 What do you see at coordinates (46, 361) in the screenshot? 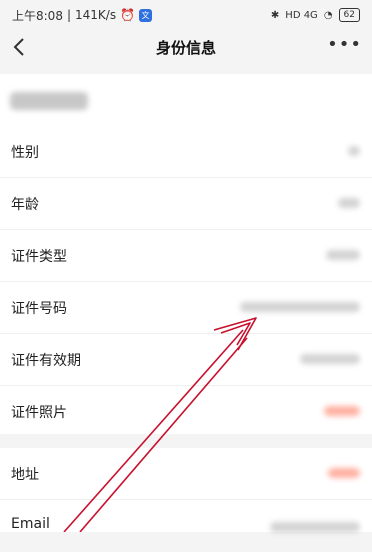
I see `row-label: 证件有效期` at bounding box center [46, 361].